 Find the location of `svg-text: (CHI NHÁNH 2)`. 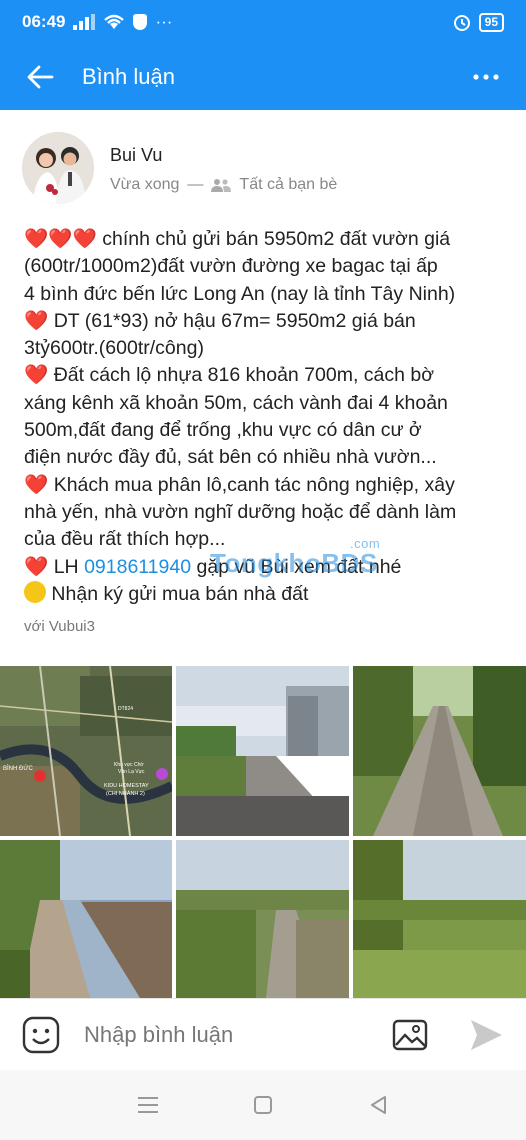

svg-text: (CHI NHÁNH 2) is located at coordinates (125, 793).